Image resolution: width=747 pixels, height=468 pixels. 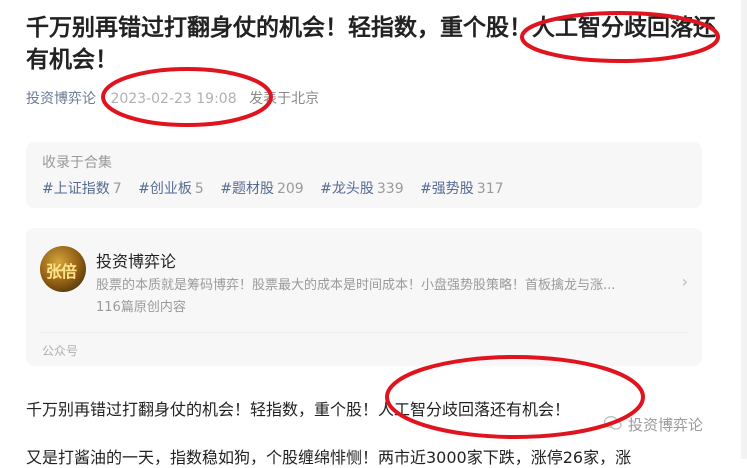 I want to click on chevron-right-icon: ›, so click(x=684, y=281).